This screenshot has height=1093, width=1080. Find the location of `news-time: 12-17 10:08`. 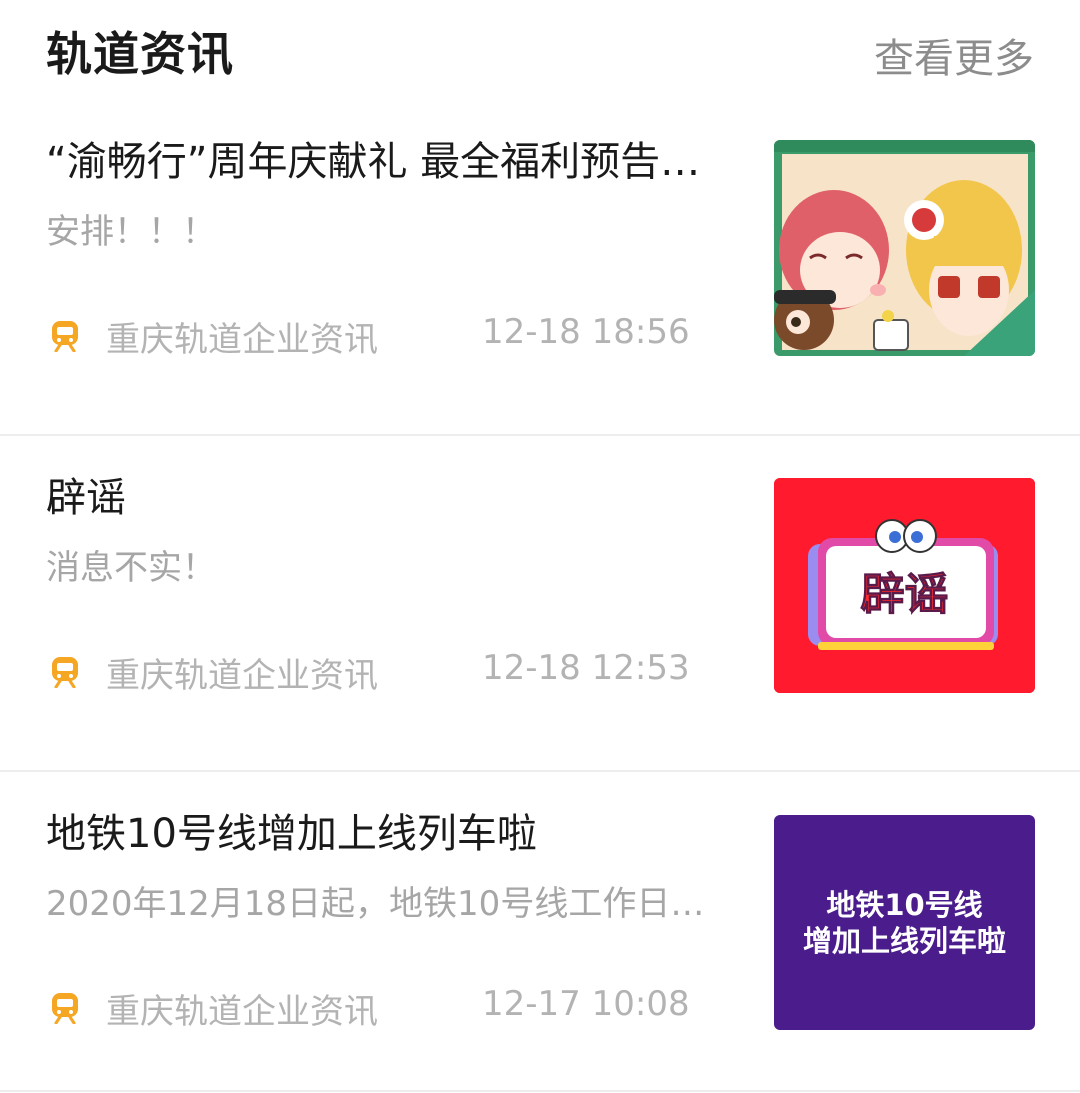

news-time: 12-17 10:08 is located at coordinates (586, 1004).